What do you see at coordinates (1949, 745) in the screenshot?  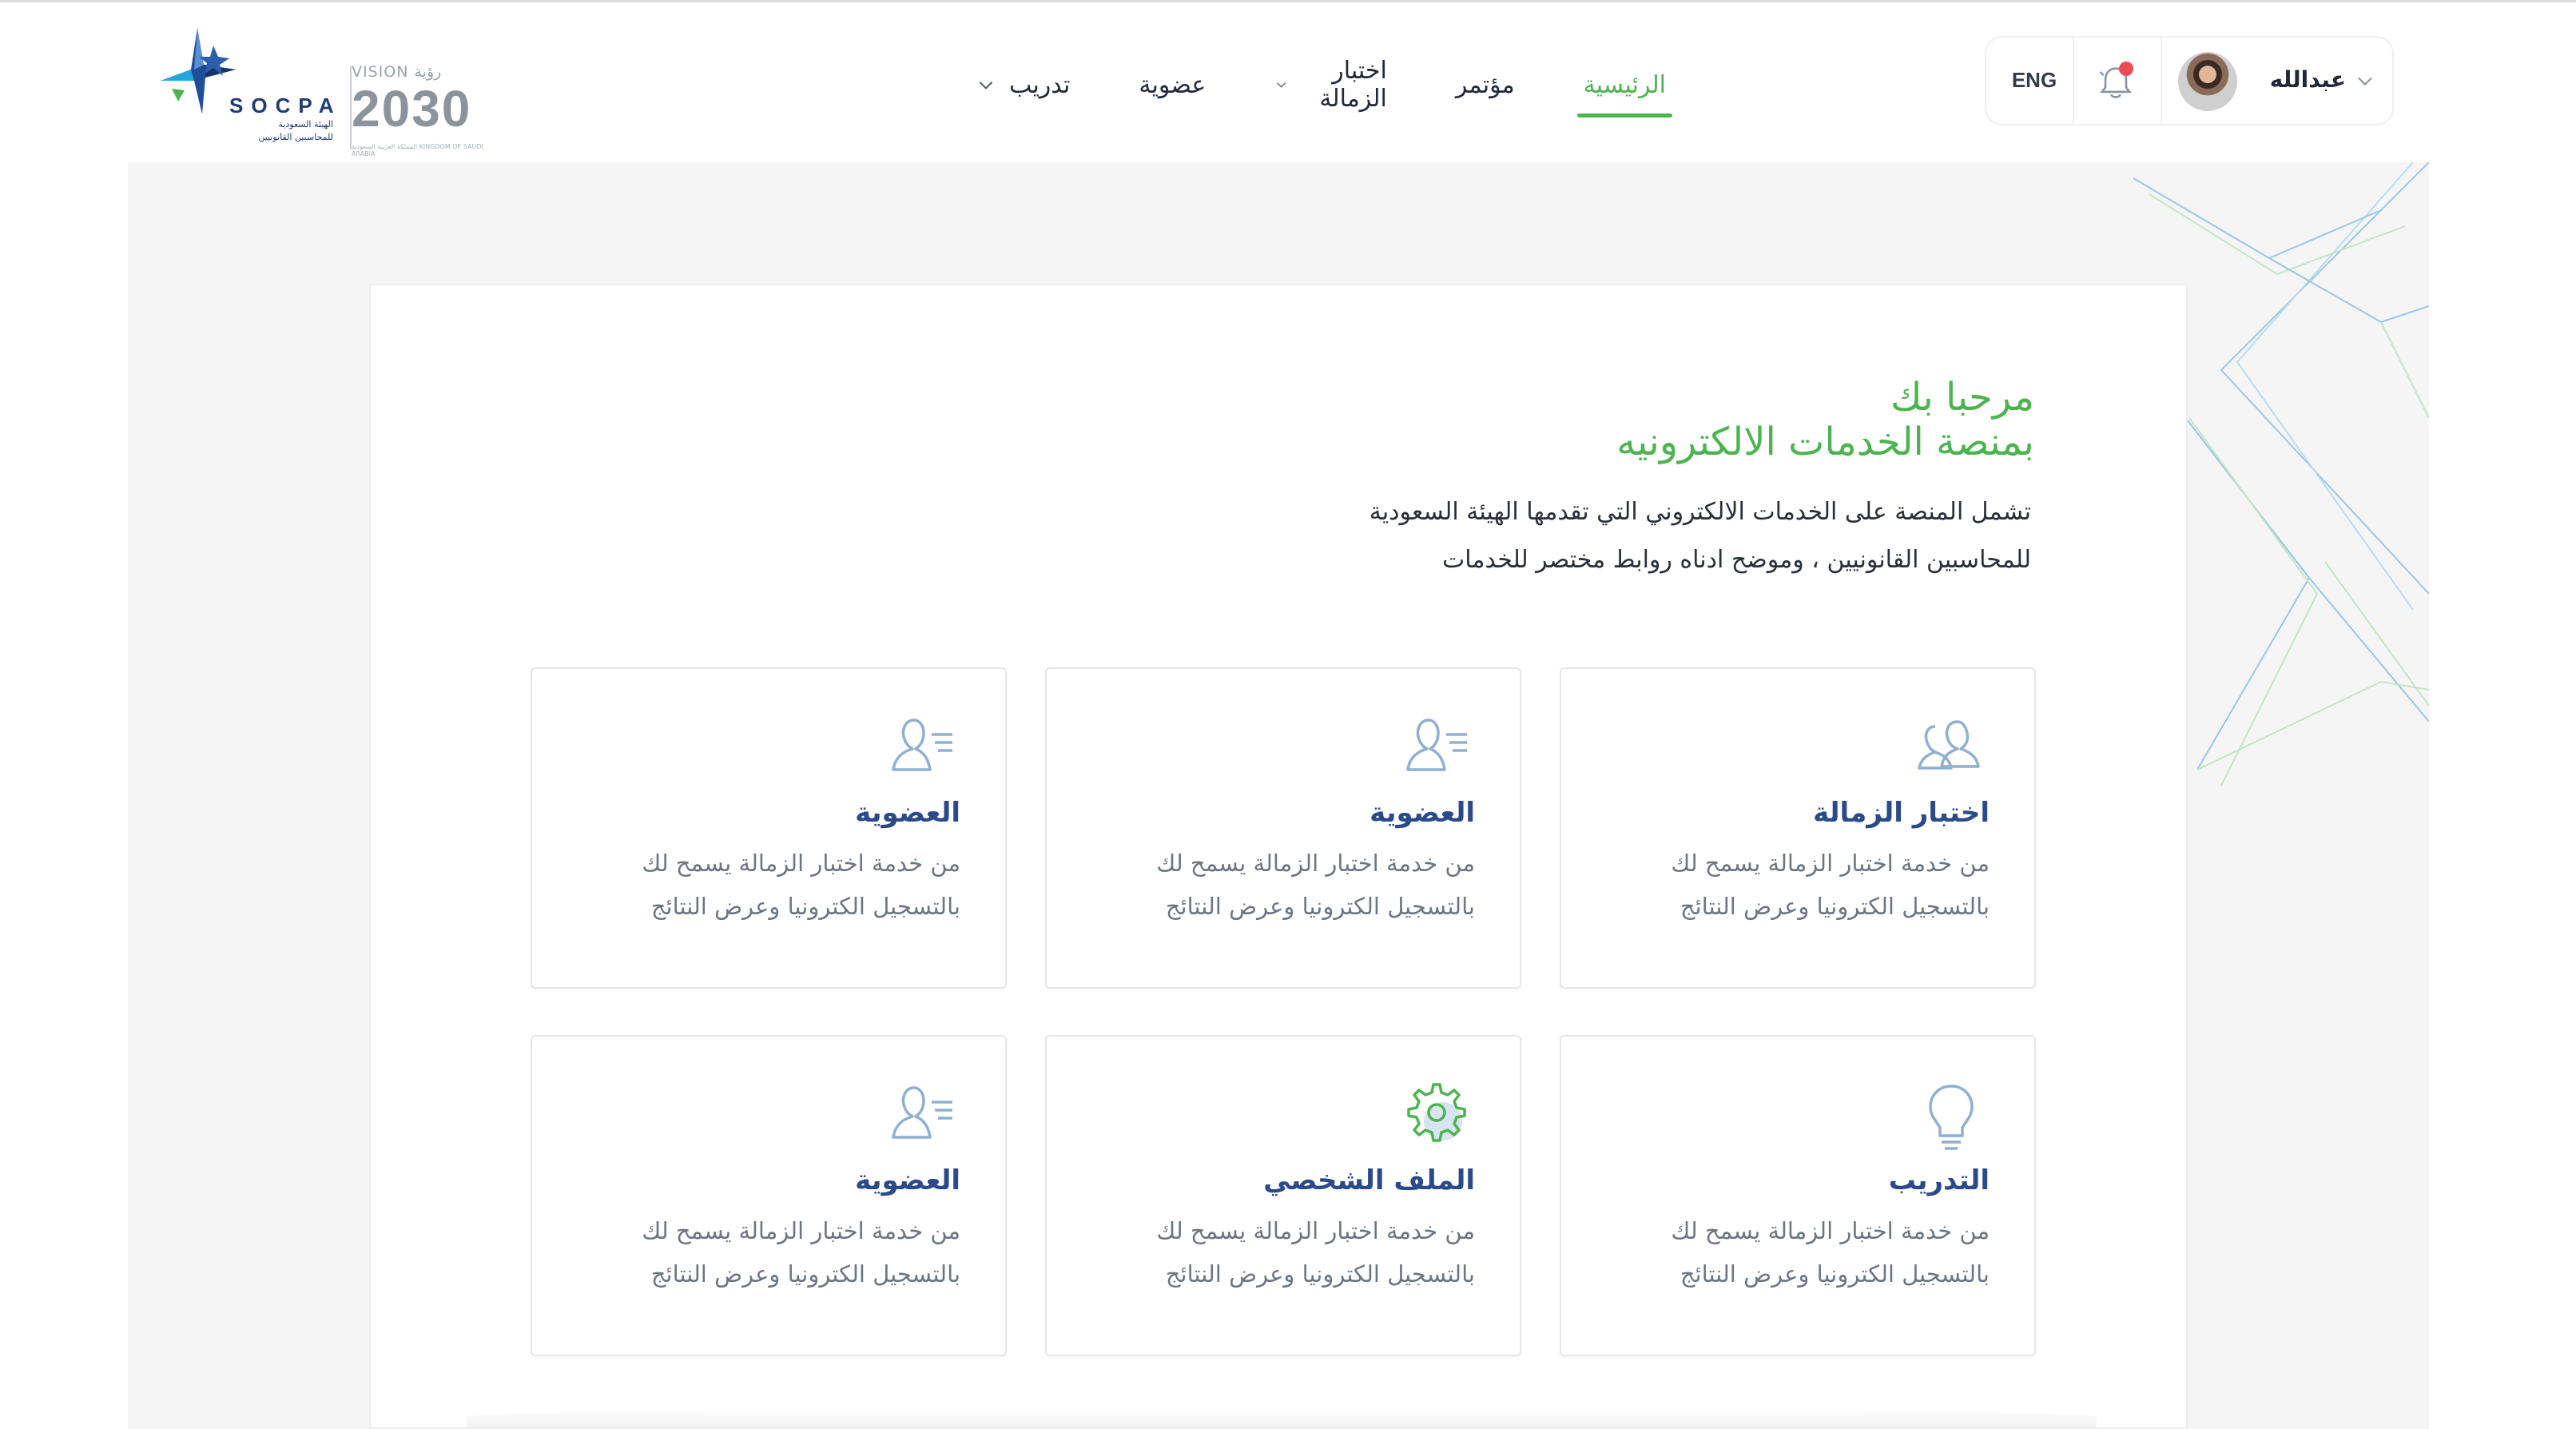 I see `users-icon` at bounding box center [1949, 745].